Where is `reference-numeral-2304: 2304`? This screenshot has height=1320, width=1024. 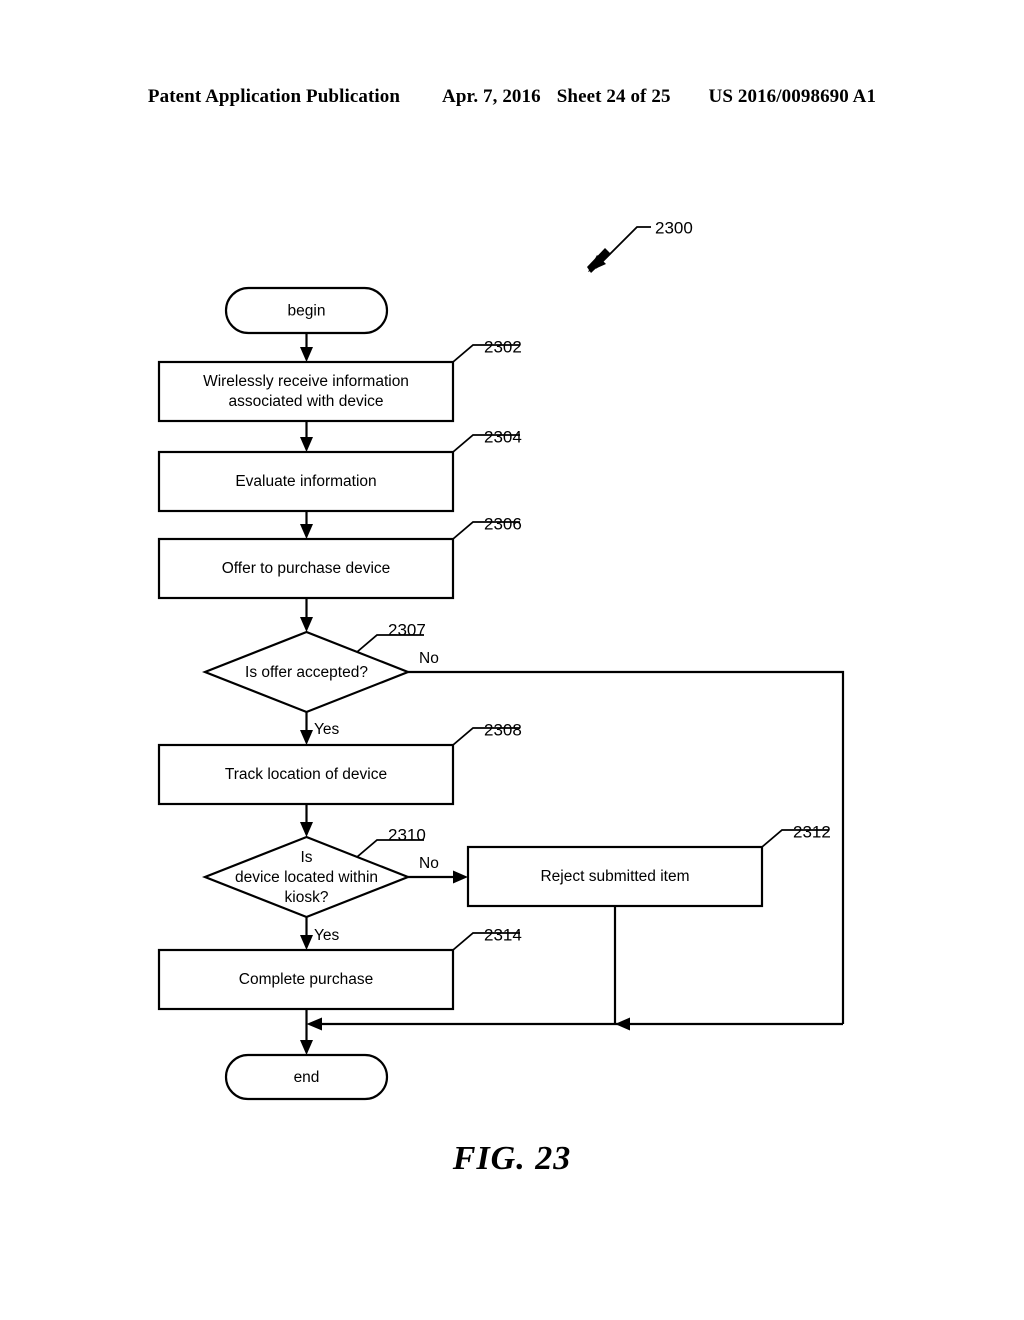
reference-numeral-2304: 2304 is located at coordinates (503, 436).